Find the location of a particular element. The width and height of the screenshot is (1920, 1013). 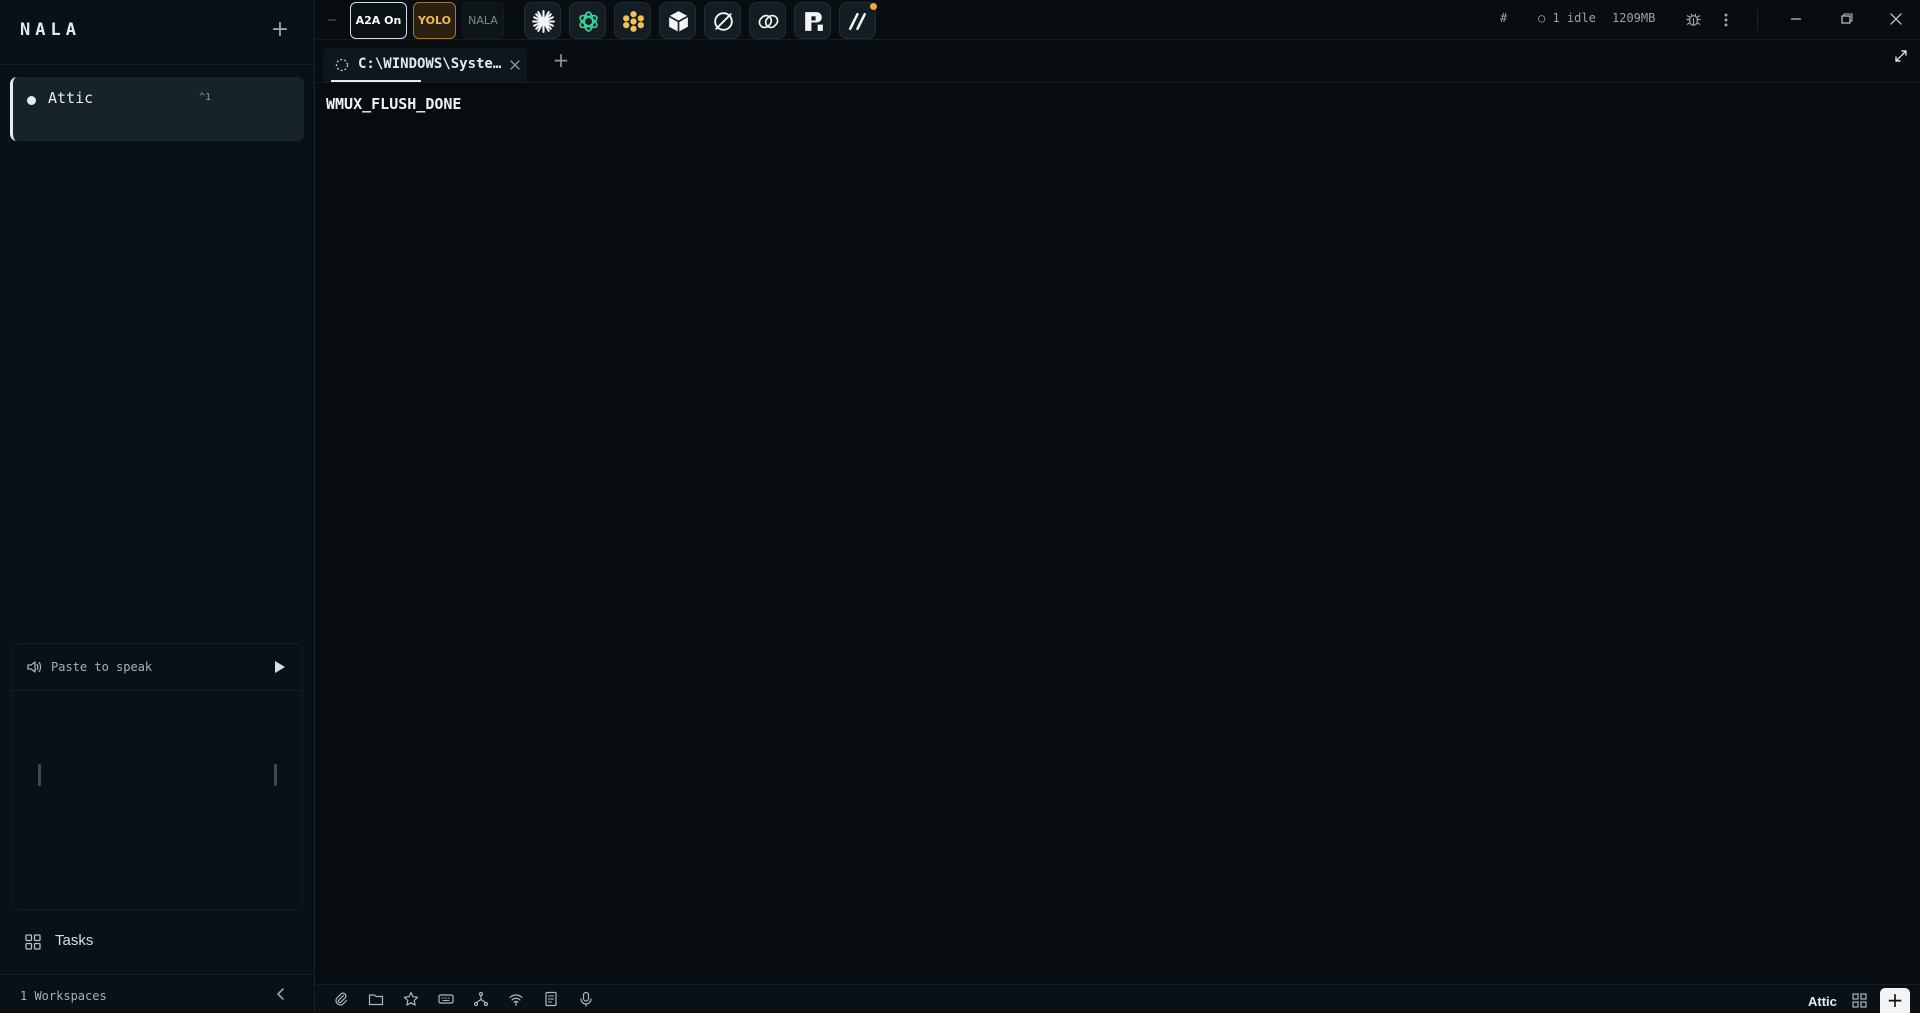

agent-claude-button is located at coordinates (542, 20).